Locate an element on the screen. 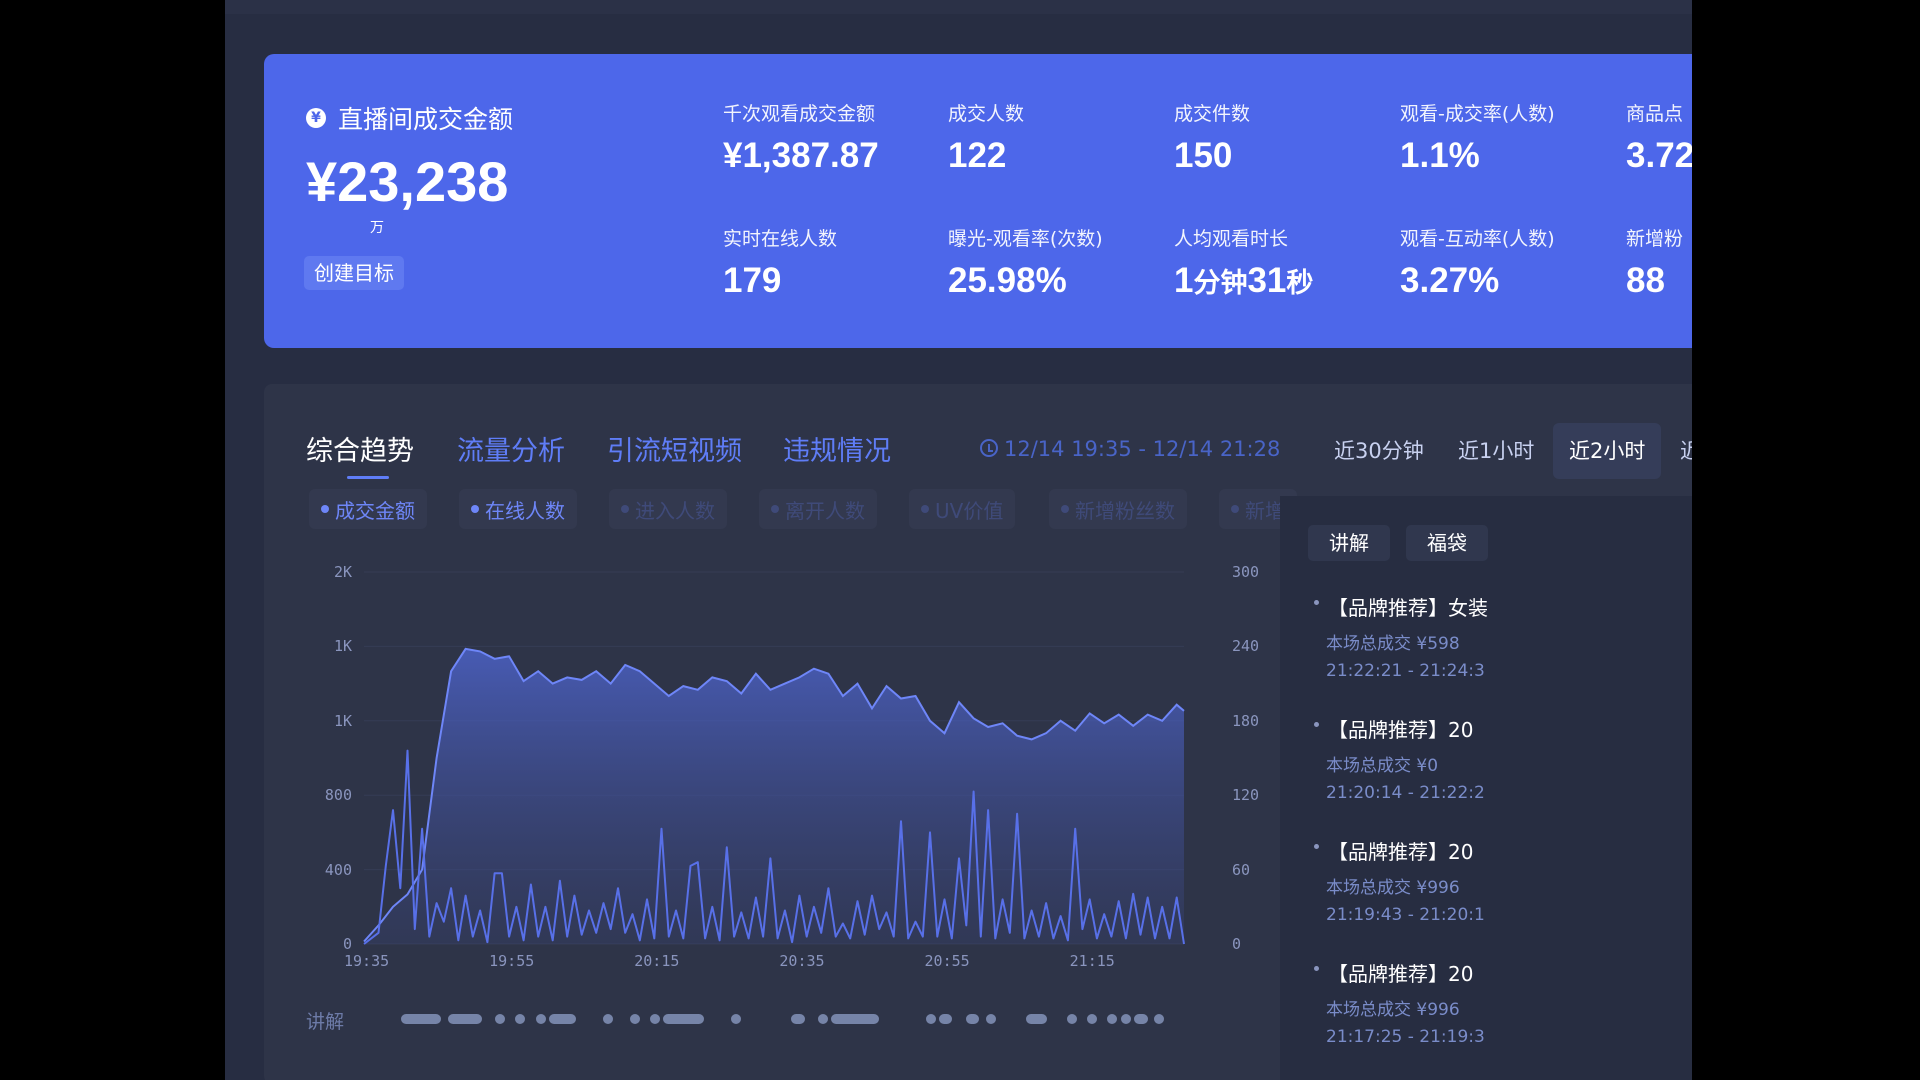 The width and height of the screenshot is (1920, 1080). metric-avg-watch-time: 人均观看时长 1分钟31秒 is located at coordinates (1243, 262).